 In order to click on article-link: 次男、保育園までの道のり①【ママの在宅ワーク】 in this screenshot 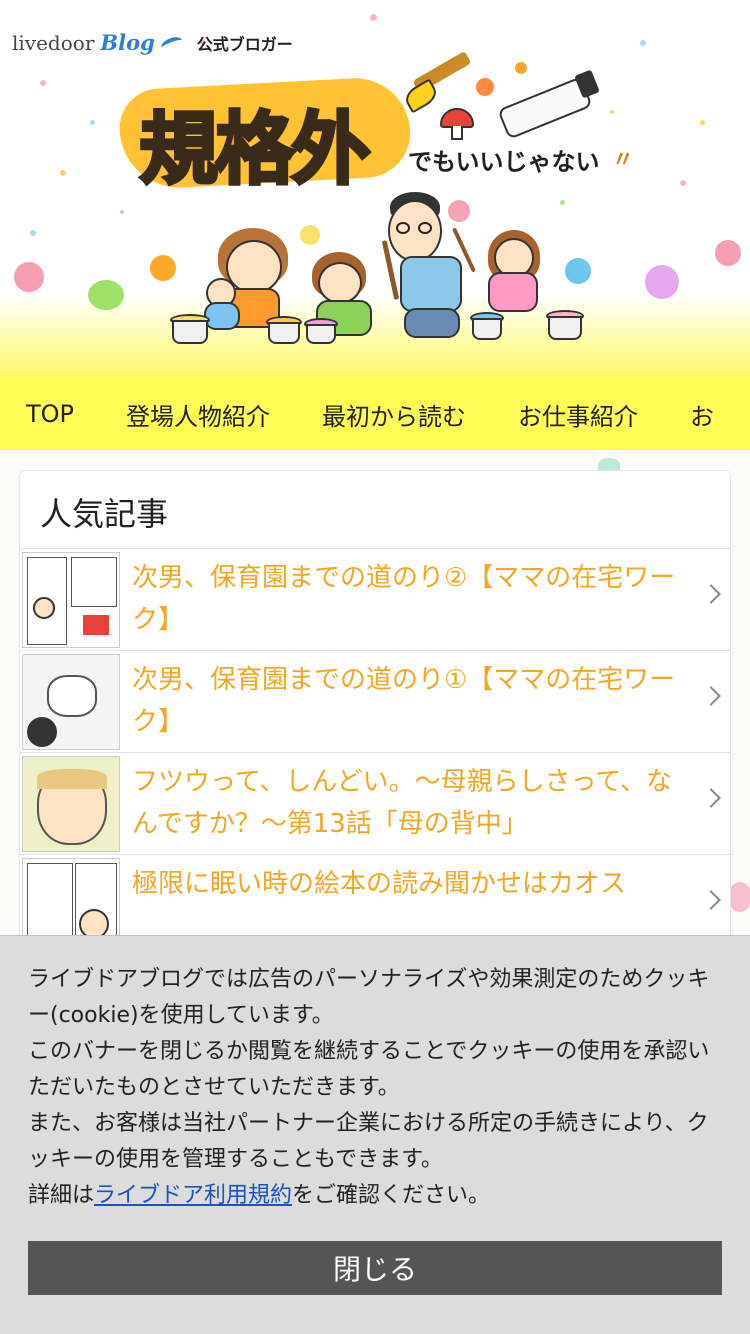, I will do `click(412, 701)`.